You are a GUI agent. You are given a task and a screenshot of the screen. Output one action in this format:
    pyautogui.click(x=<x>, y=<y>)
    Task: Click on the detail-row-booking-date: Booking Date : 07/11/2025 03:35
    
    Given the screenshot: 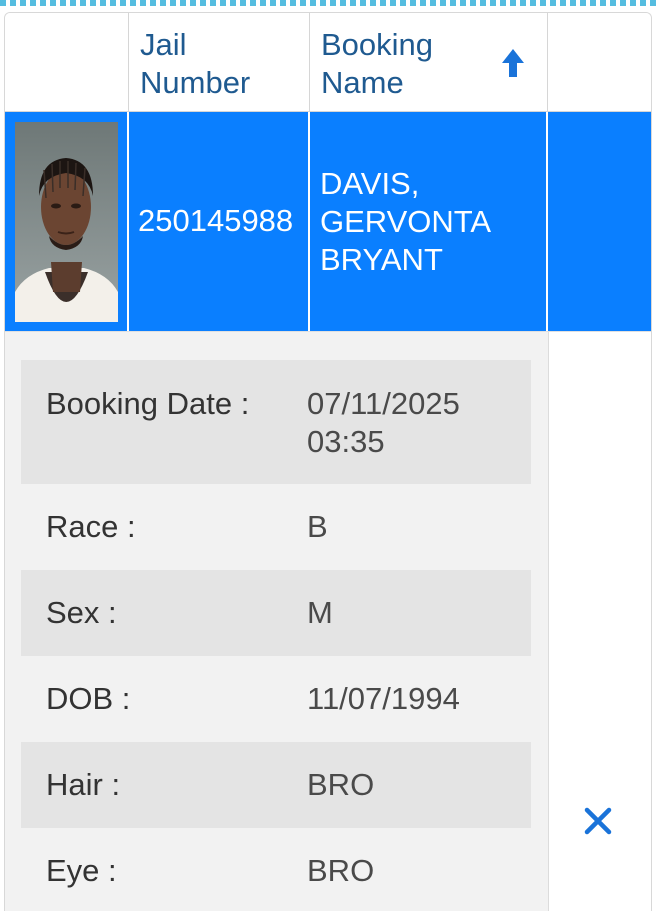 What is the action you would take?
    pyautogui.click(x=276, y=422)
    